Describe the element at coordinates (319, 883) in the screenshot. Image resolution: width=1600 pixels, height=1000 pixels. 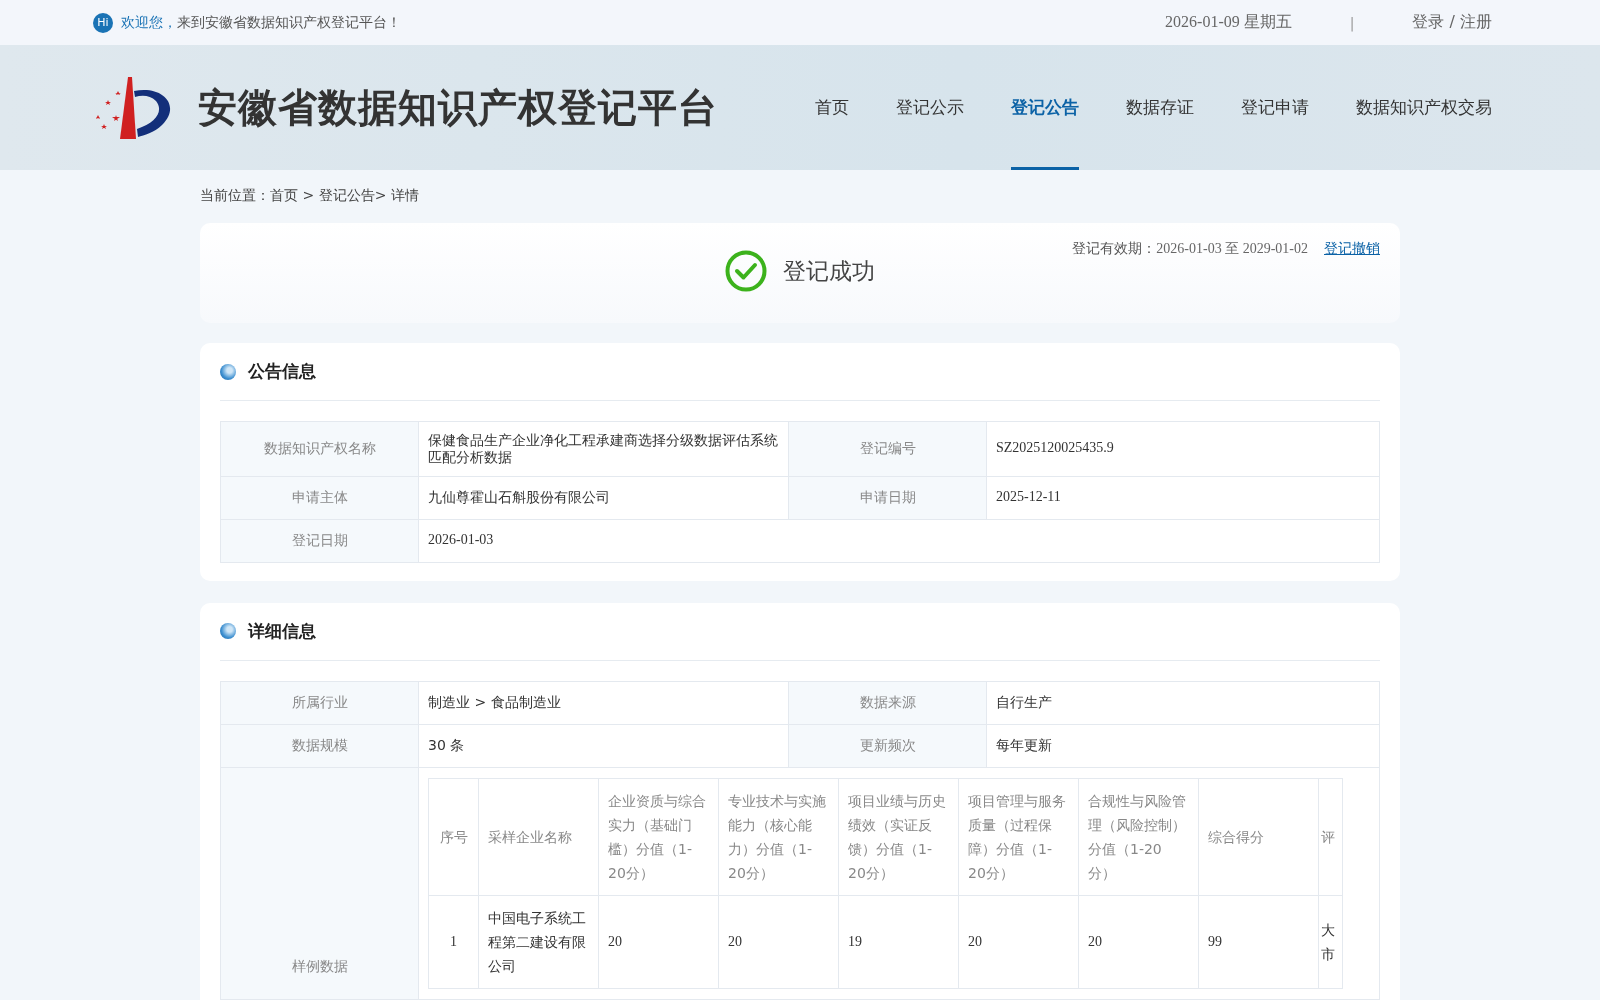
I see `field-label: 样例数据` at that location.